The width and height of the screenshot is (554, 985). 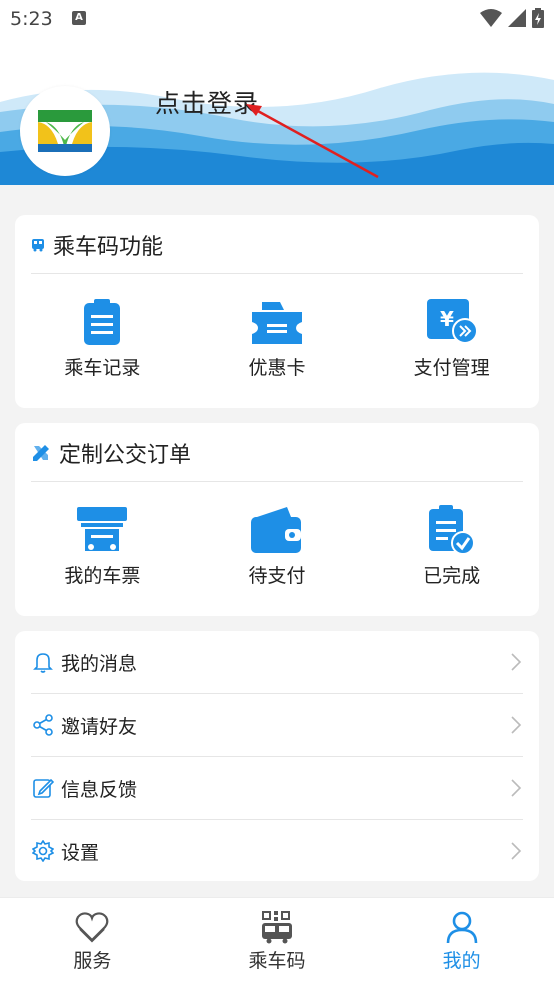 I want to click on notification-icon: A, so click(x=79, y=18).